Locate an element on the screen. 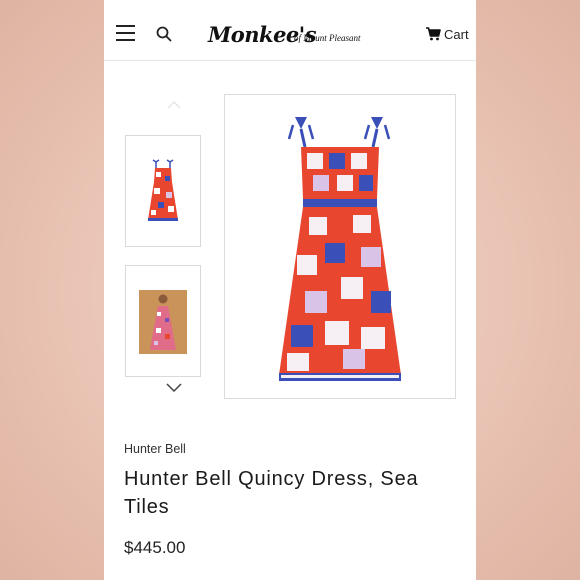 This screenshot has height=580, width=580. cart-button: Cart is located at coordinates (447, 34).